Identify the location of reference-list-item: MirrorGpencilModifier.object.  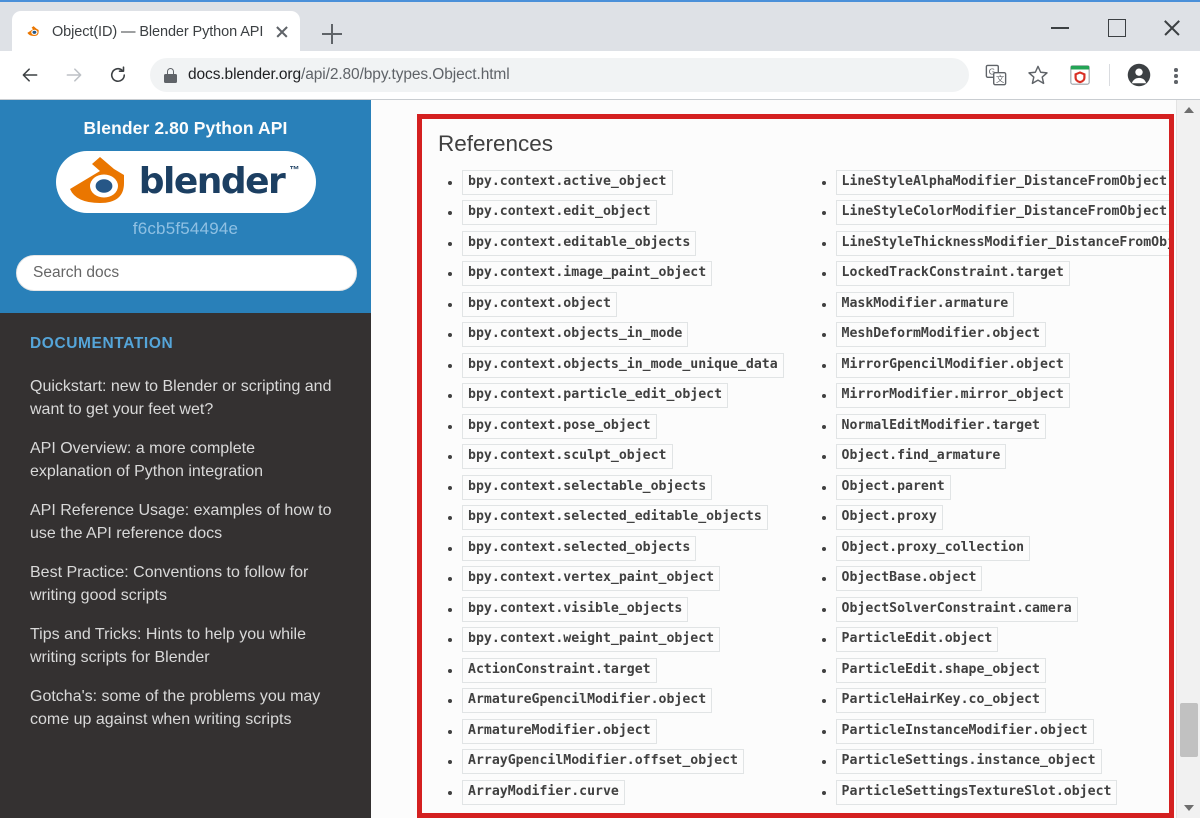
(992, 365).